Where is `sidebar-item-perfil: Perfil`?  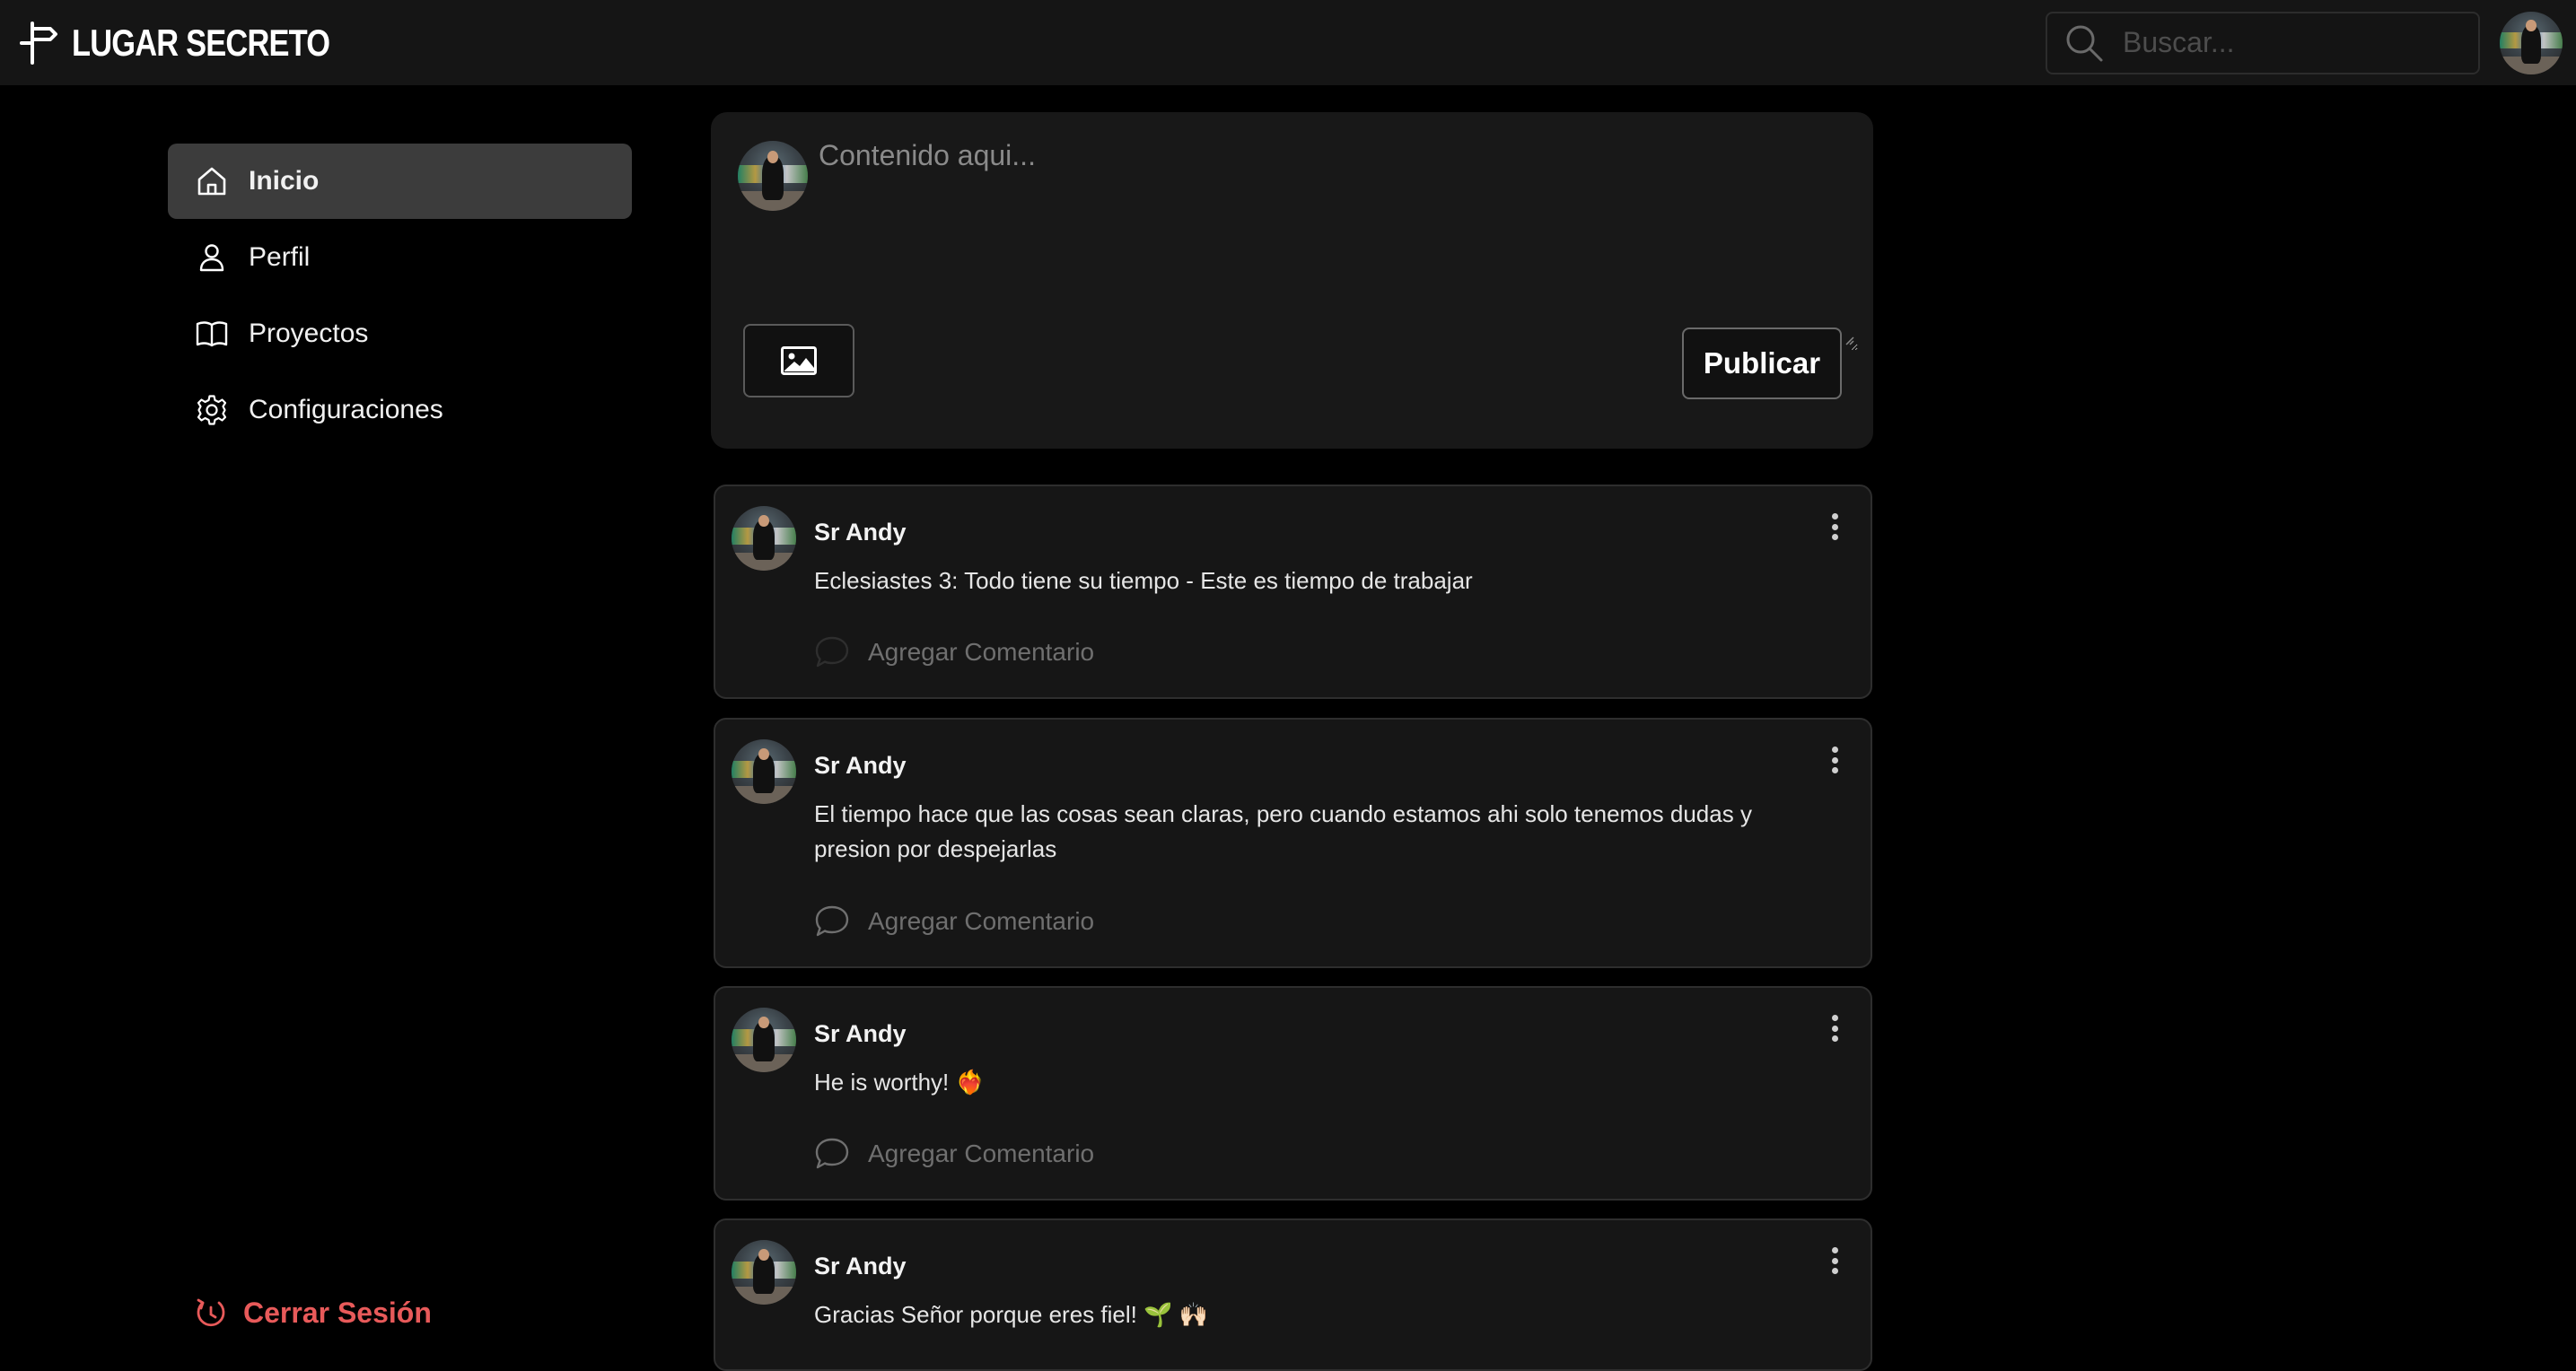
sidebar-item-perfil: Perfil is located at coordinates (400, 257).